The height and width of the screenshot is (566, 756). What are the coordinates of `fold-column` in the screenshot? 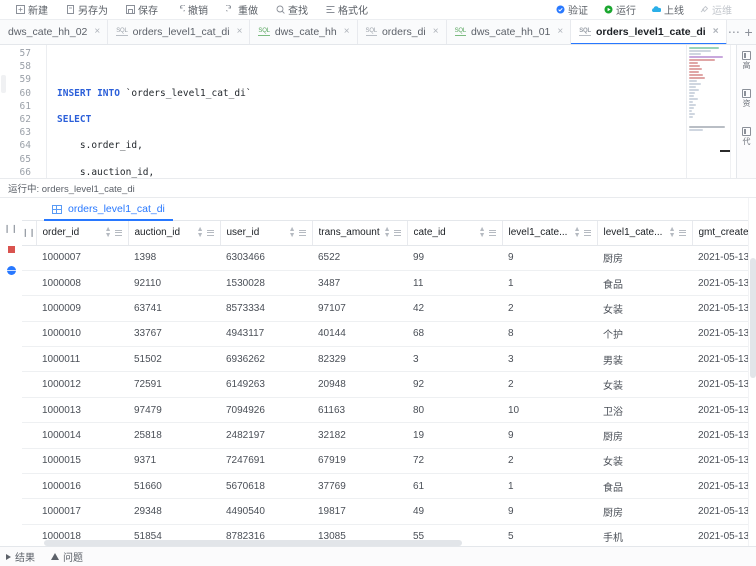 It's located at (42, 111).